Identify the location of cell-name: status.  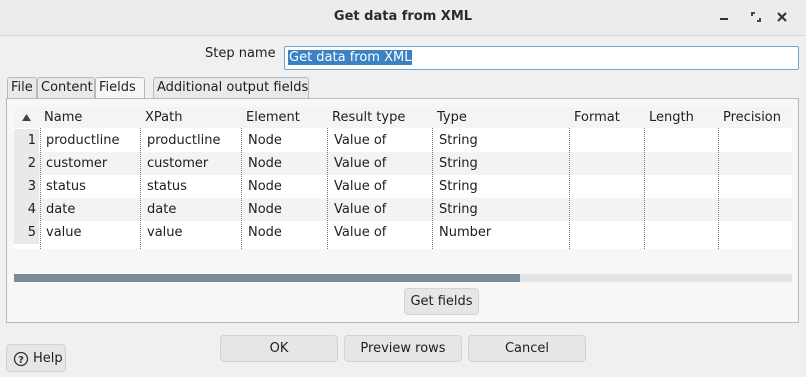
(66, 186).